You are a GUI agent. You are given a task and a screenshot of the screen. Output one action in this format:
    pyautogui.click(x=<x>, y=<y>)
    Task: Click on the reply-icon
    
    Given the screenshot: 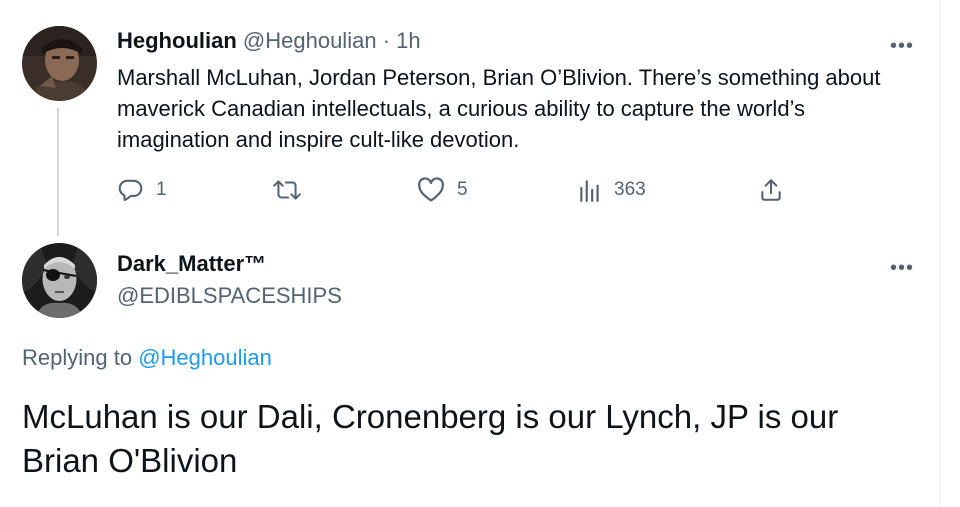 What is the action you would take?
    pyautogui.click(x=131, y=190)
    